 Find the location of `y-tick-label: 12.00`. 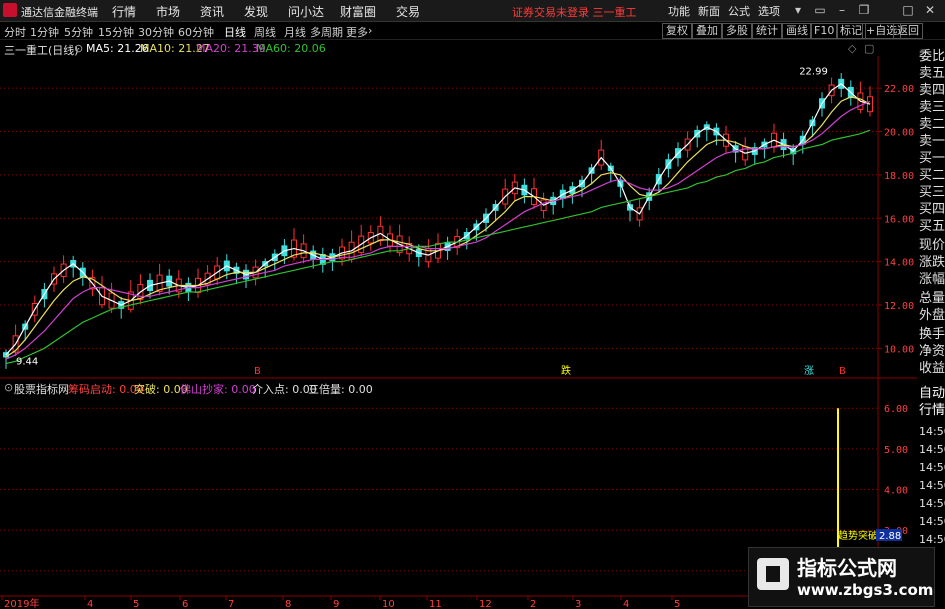

y-tick-label: 12.00 is located at coordinates (899, 306).